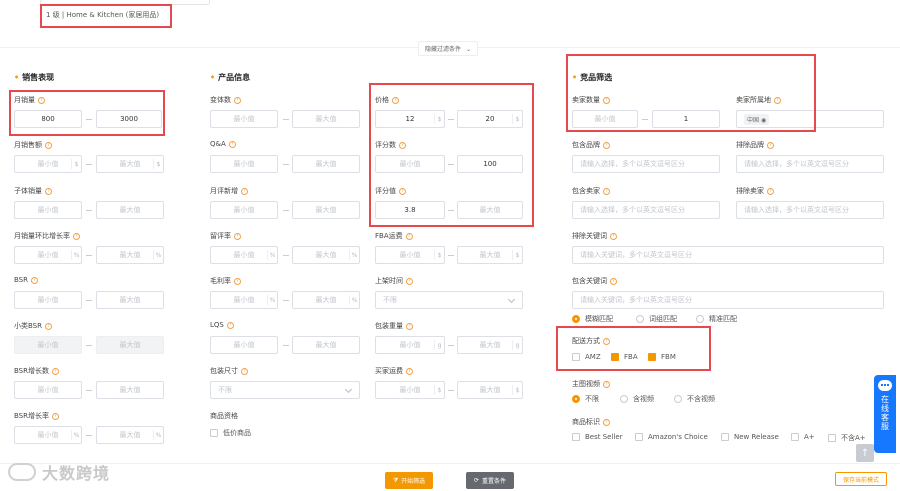 This screenshot has height=491, width=900. What do you see at coordinates (48, 390) in the screenshot?
I see `bsr-growth-count-min: 最小值` at bounding box center [48, 390].